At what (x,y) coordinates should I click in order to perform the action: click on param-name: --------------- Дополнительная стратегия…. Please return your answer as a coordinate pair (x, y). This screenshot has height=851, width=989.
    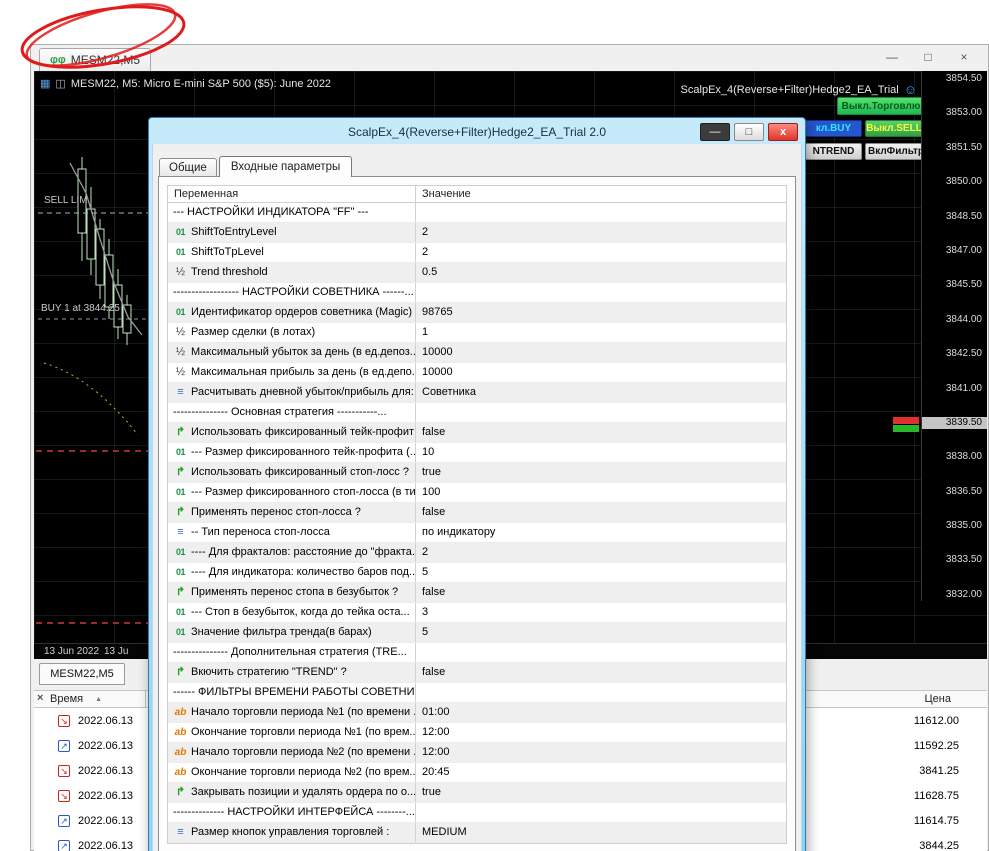
    Looking at the image, I should click on (290, 652).